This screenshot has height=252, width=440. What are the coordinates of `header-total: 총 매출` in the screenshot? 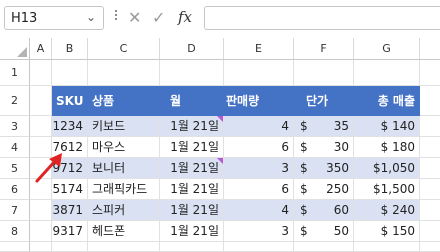 It's located at (387, 101).